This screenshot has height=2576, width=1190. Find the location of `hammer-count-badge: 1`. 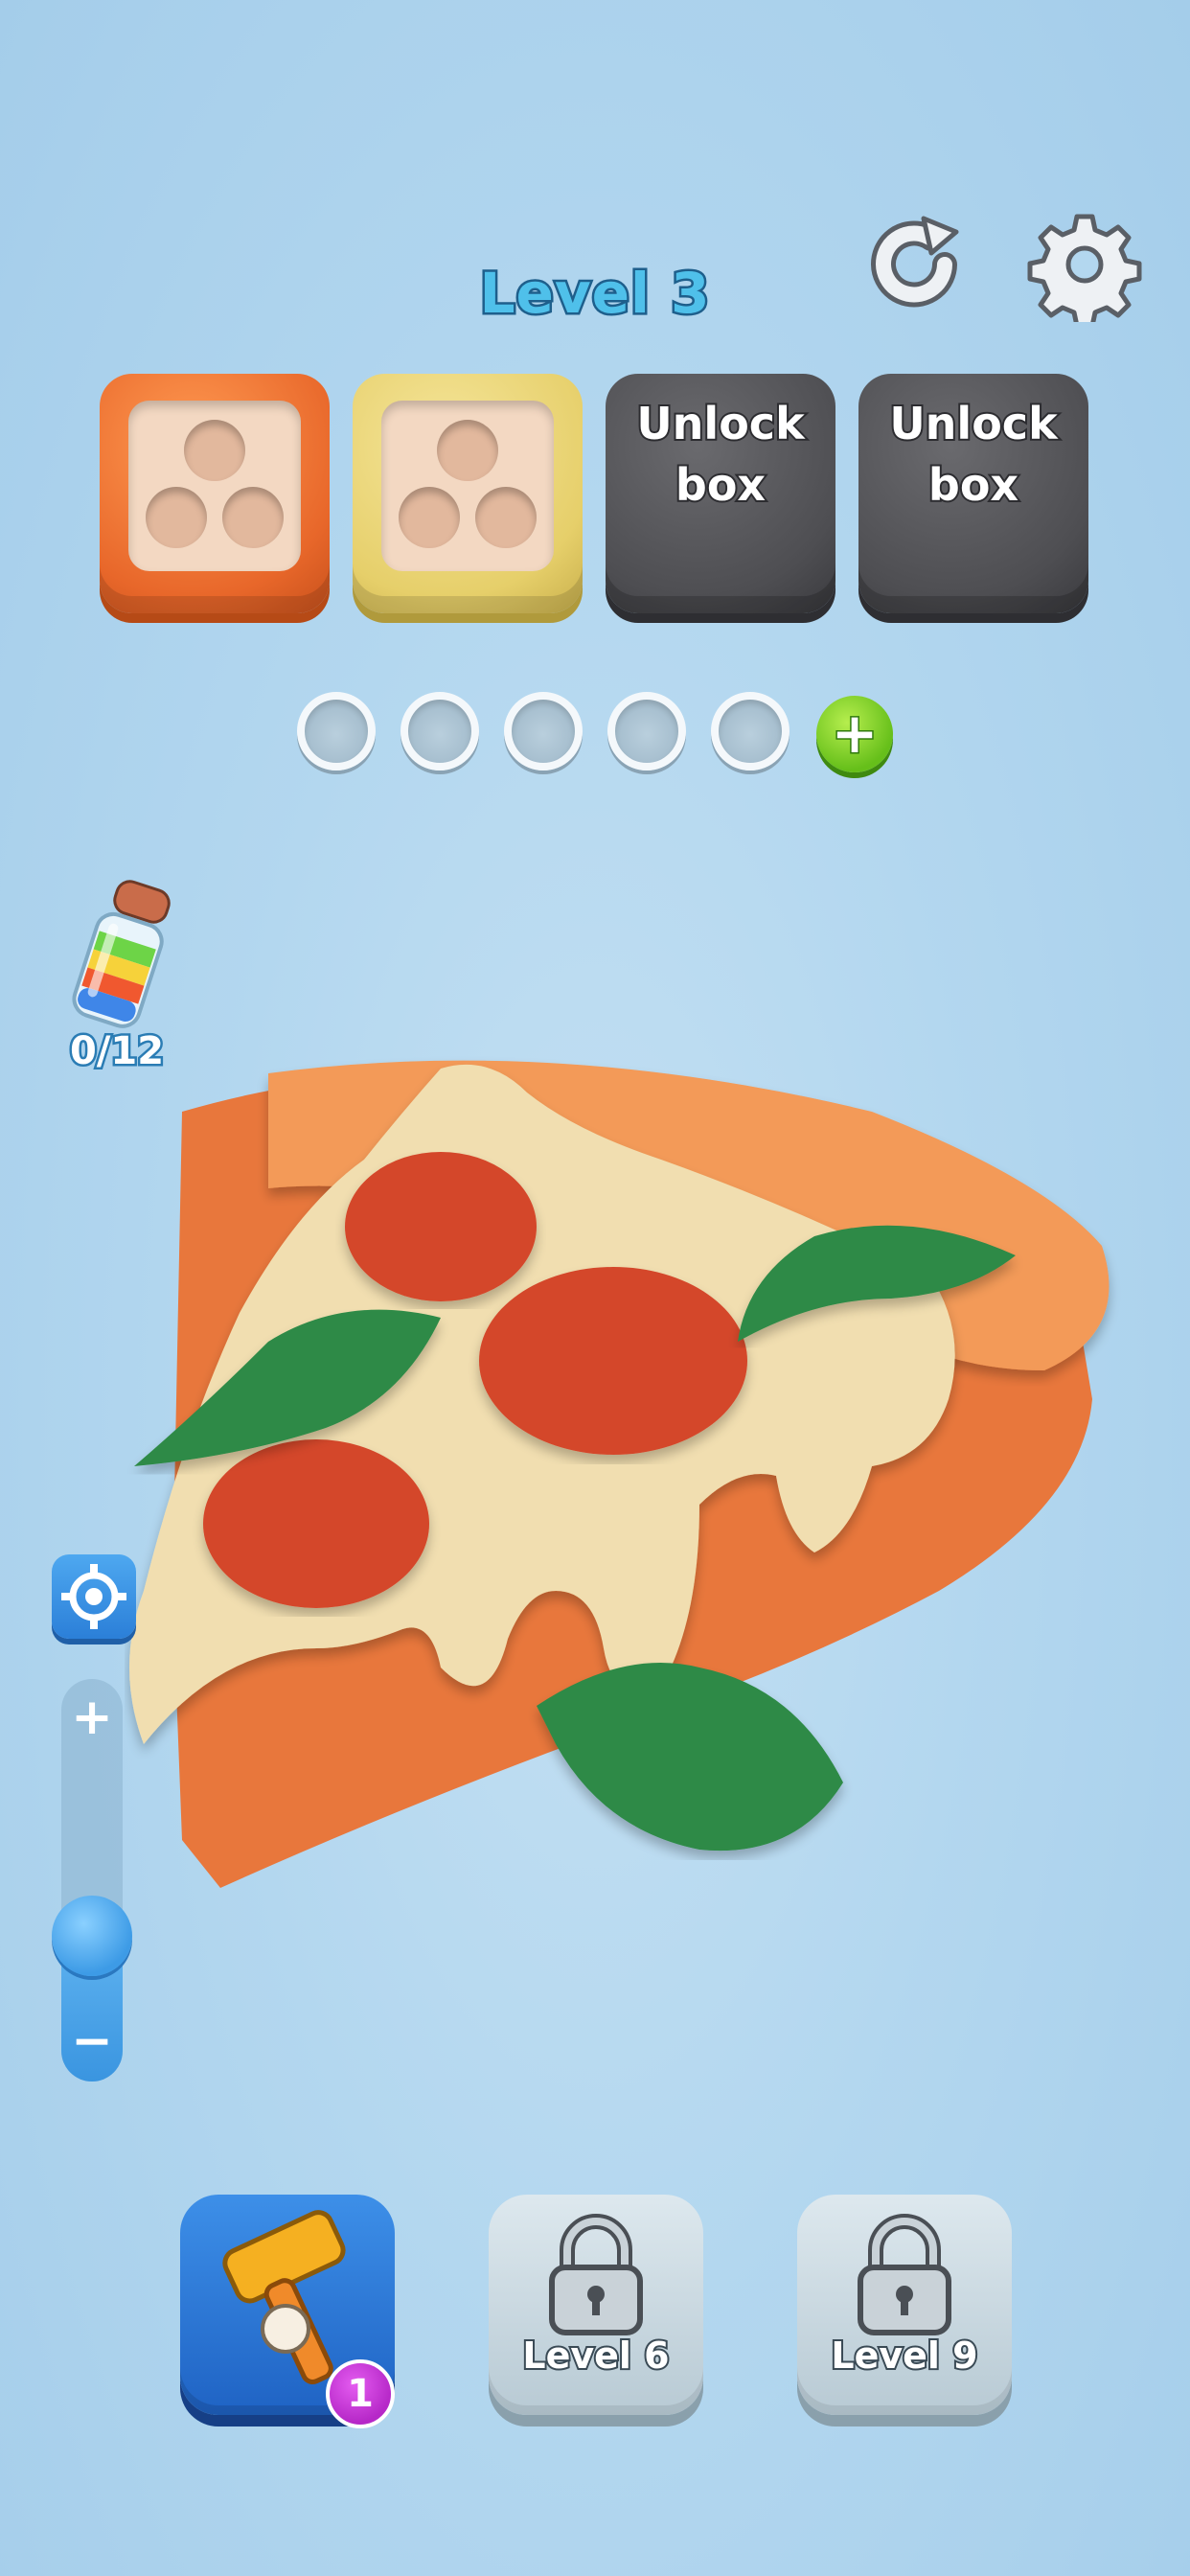

hammer-count-badge: 1 is located at coordinates (360, 2393).